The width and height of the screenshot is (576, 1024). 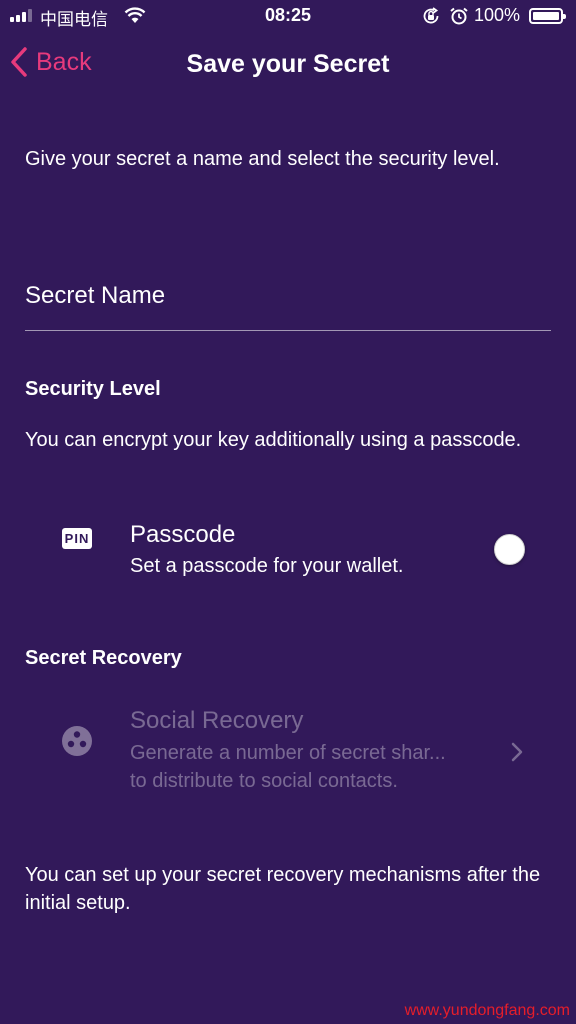 What do you see at coordinates (497, 15) in the screenshot?
I see `battery-percentage: 100%` at bounding box center [497, 15].